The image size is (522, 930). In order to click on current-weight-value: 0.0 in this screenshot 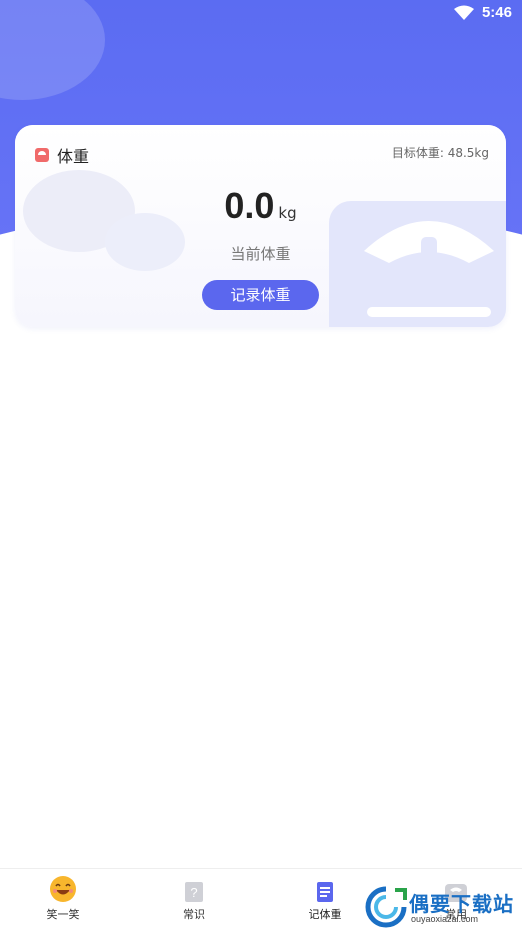, I will do `click(249, 205)`.